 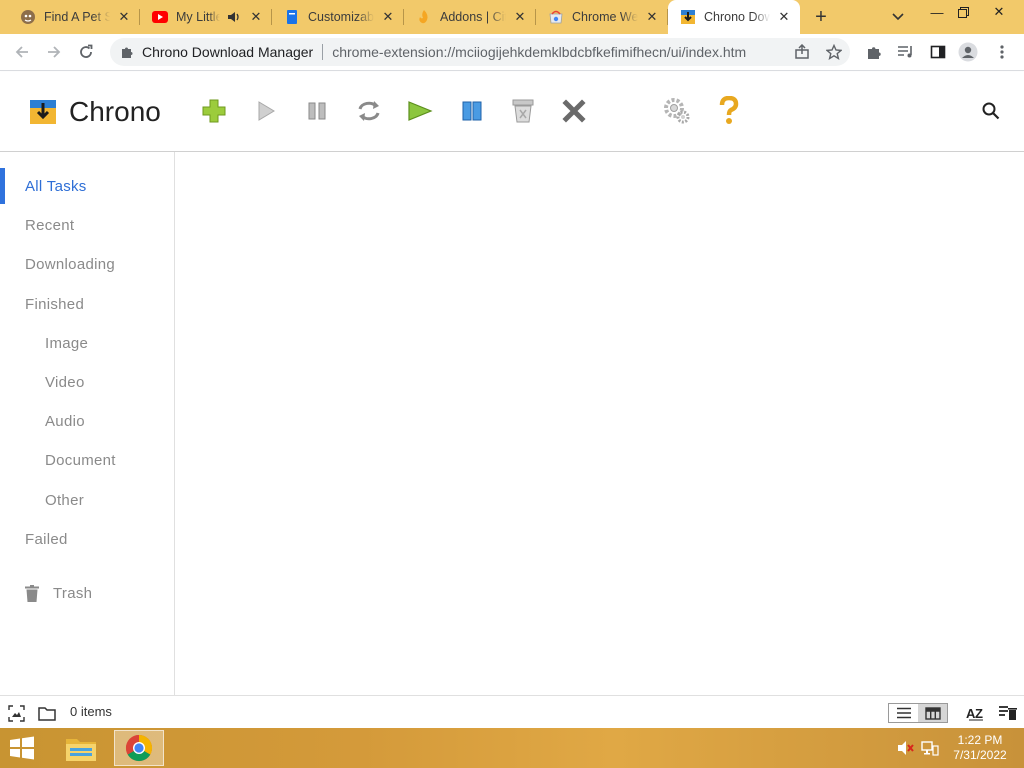 What do you see at coordinates (54, 52) in the screenshot?
I see `forward-arrow-icon` at bounding box center [54, 52].